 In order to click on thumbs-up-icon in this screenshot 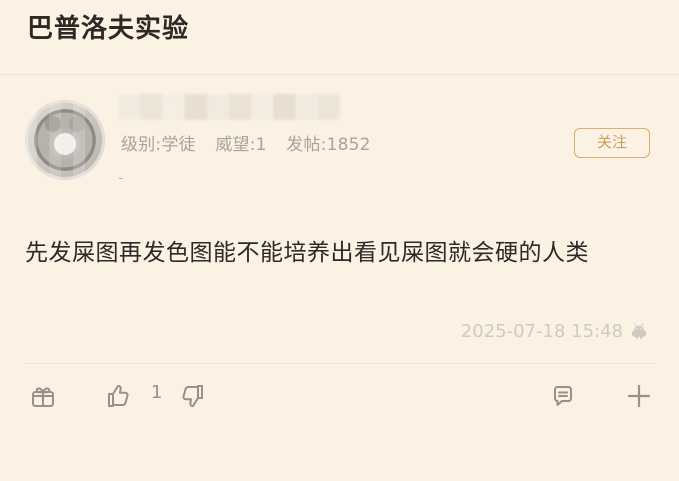, I will do `click(117, 396)`.